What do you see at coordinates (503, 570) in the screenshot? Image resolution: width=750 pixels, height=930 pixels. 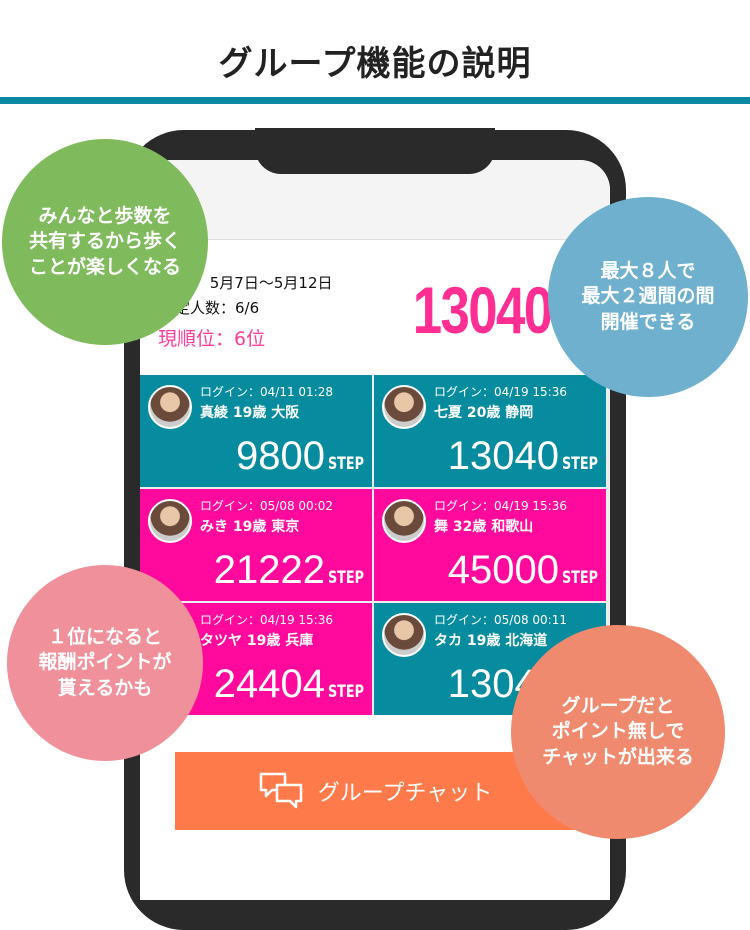 I see `step-count: 45000` at bounding box center [503, 570].